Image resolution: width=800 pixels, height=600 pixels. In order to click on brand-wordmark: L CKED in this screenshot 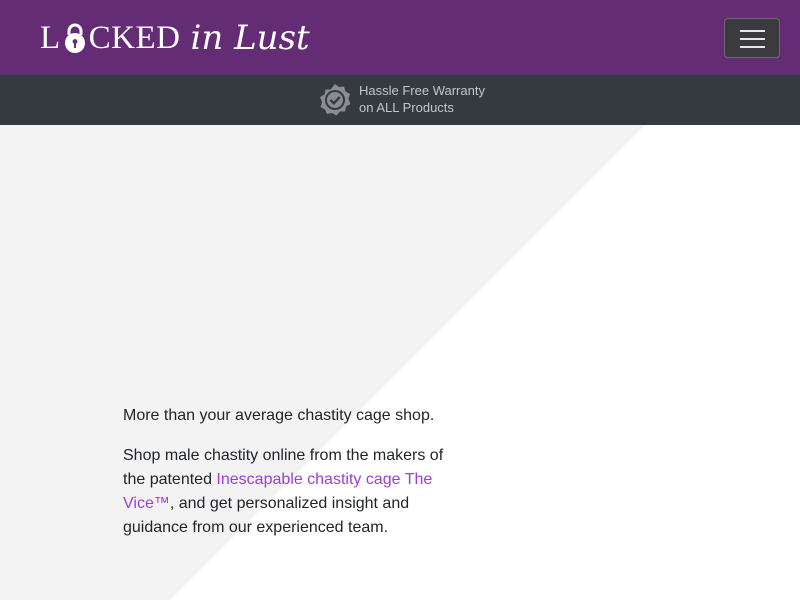, I will do `click(110, 37)`.